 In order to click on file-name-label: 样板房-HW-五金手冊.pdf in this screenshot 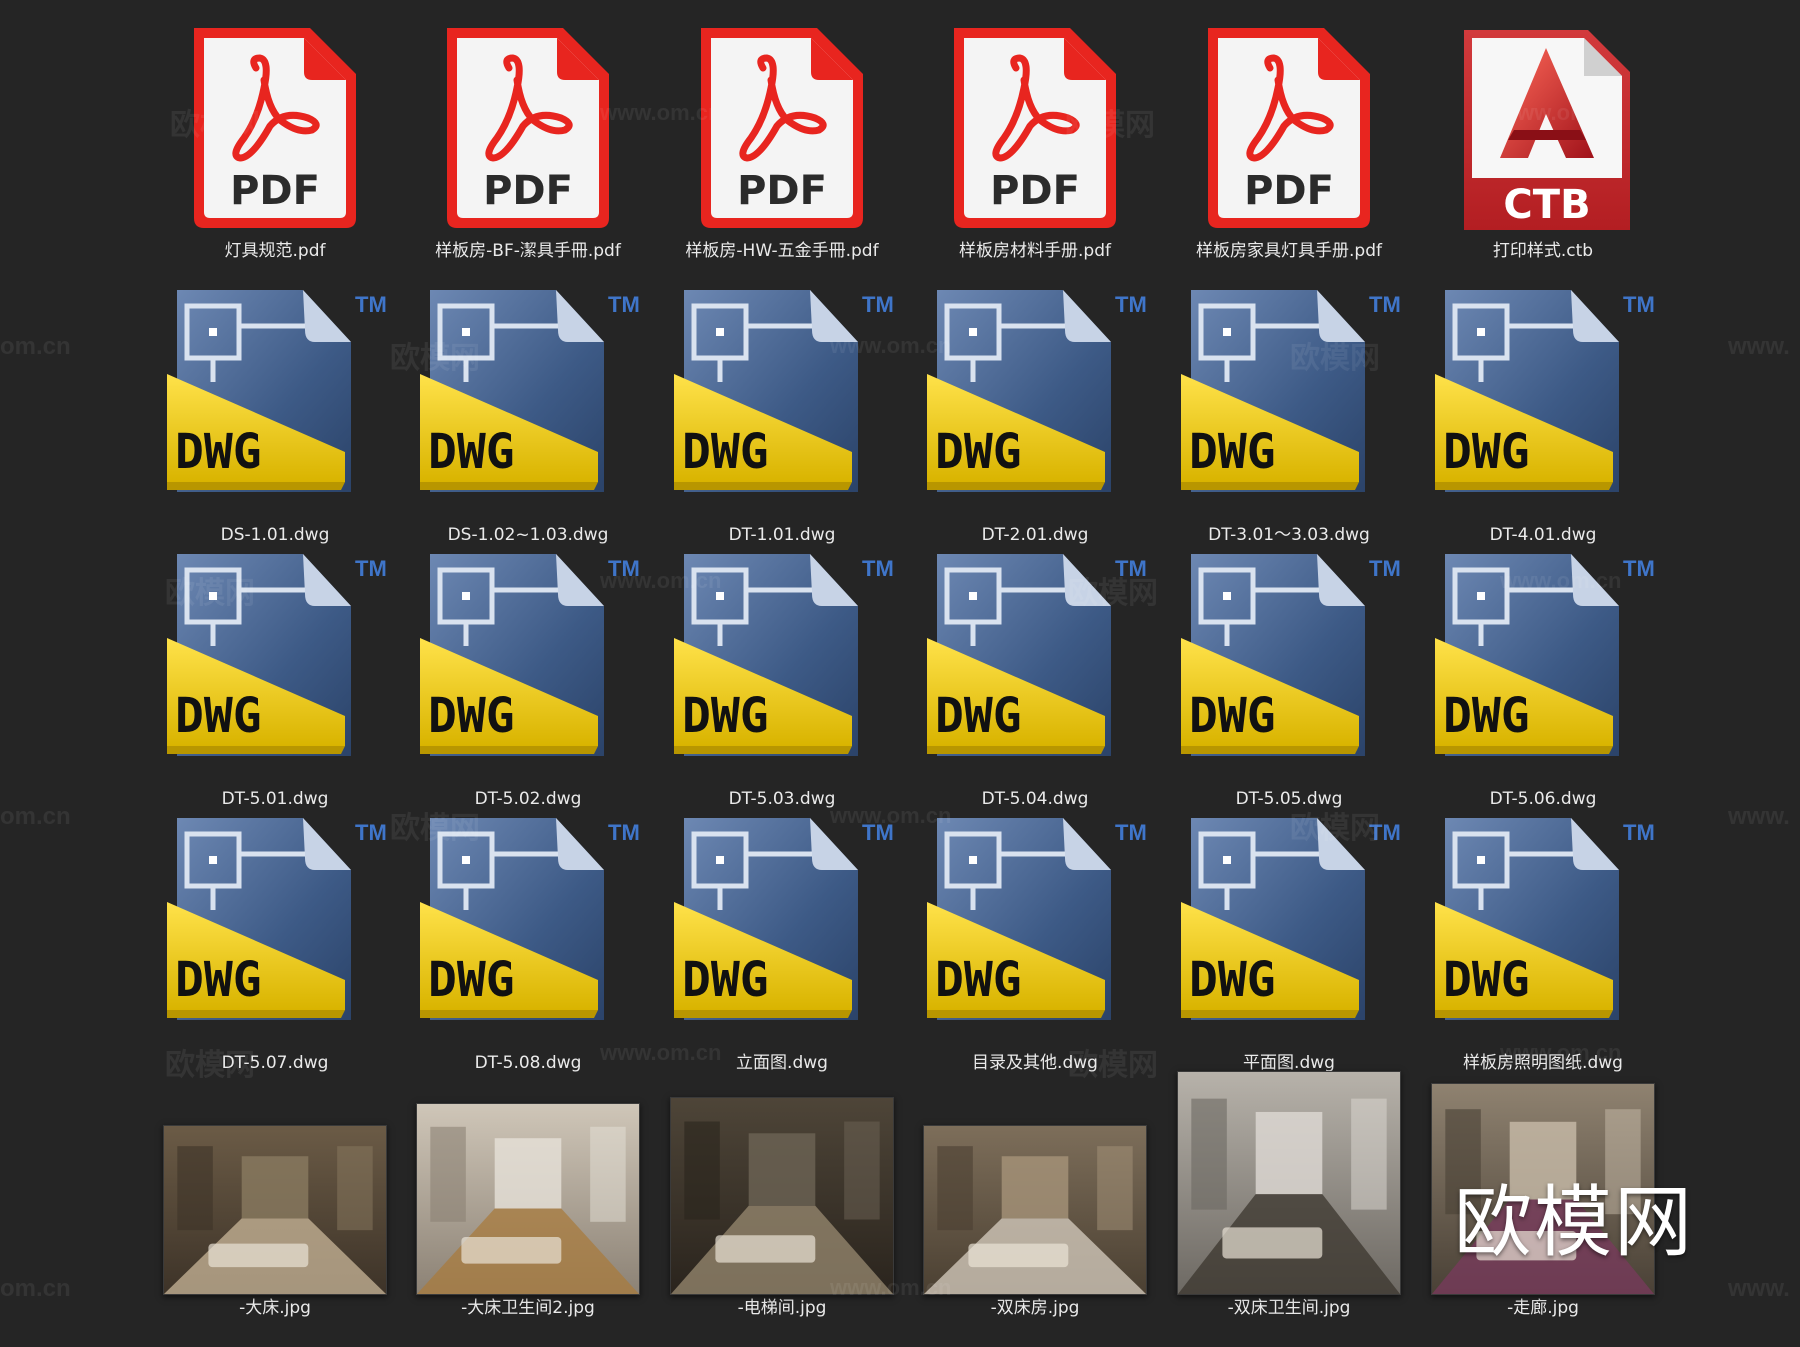, I will do `click(782, 251)`.